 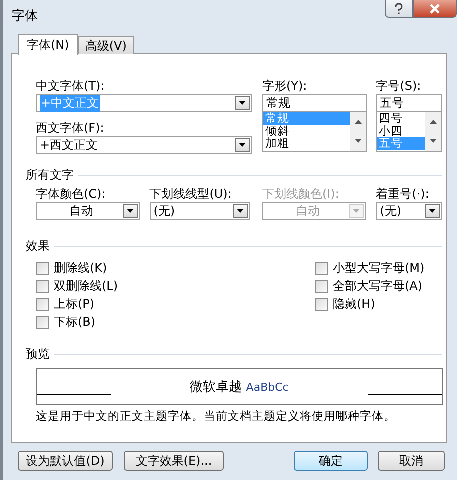 What do you see at coordinates (175, 268) in the screenshot?
I see `checkbox: 删除线(K)` at bounding box center [175, 268].